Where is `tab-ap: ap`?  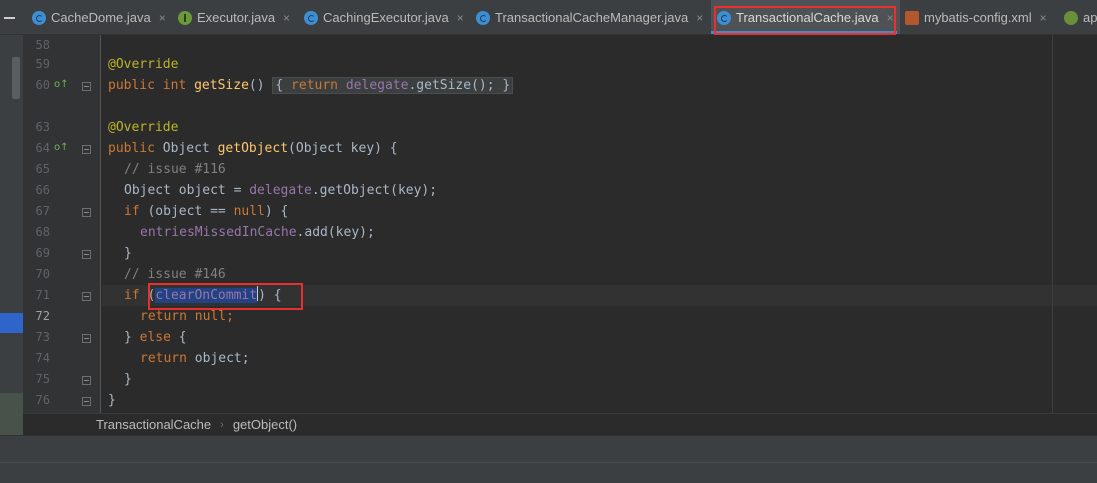
tab-ap: ap is located at coordinates (1080, 17).